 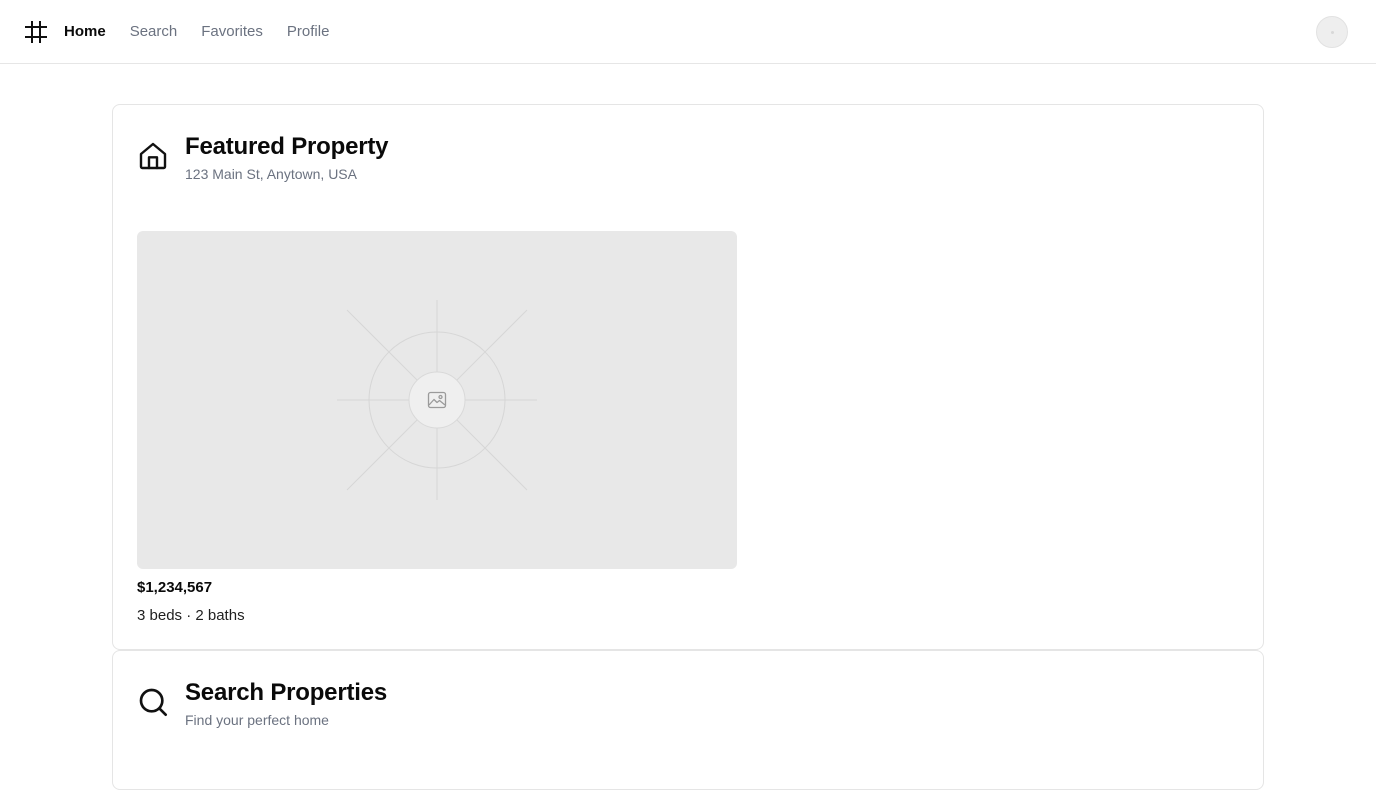 I want to click on avatar-placeholder, so click(x=1332, y=32).